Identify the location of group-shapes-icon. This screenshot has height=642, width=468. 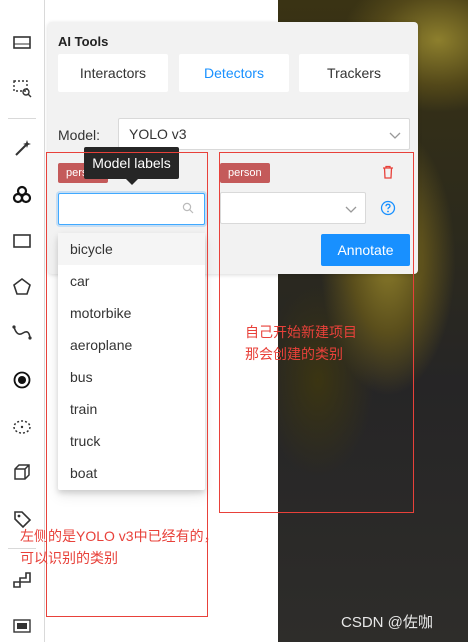
(22, 626).